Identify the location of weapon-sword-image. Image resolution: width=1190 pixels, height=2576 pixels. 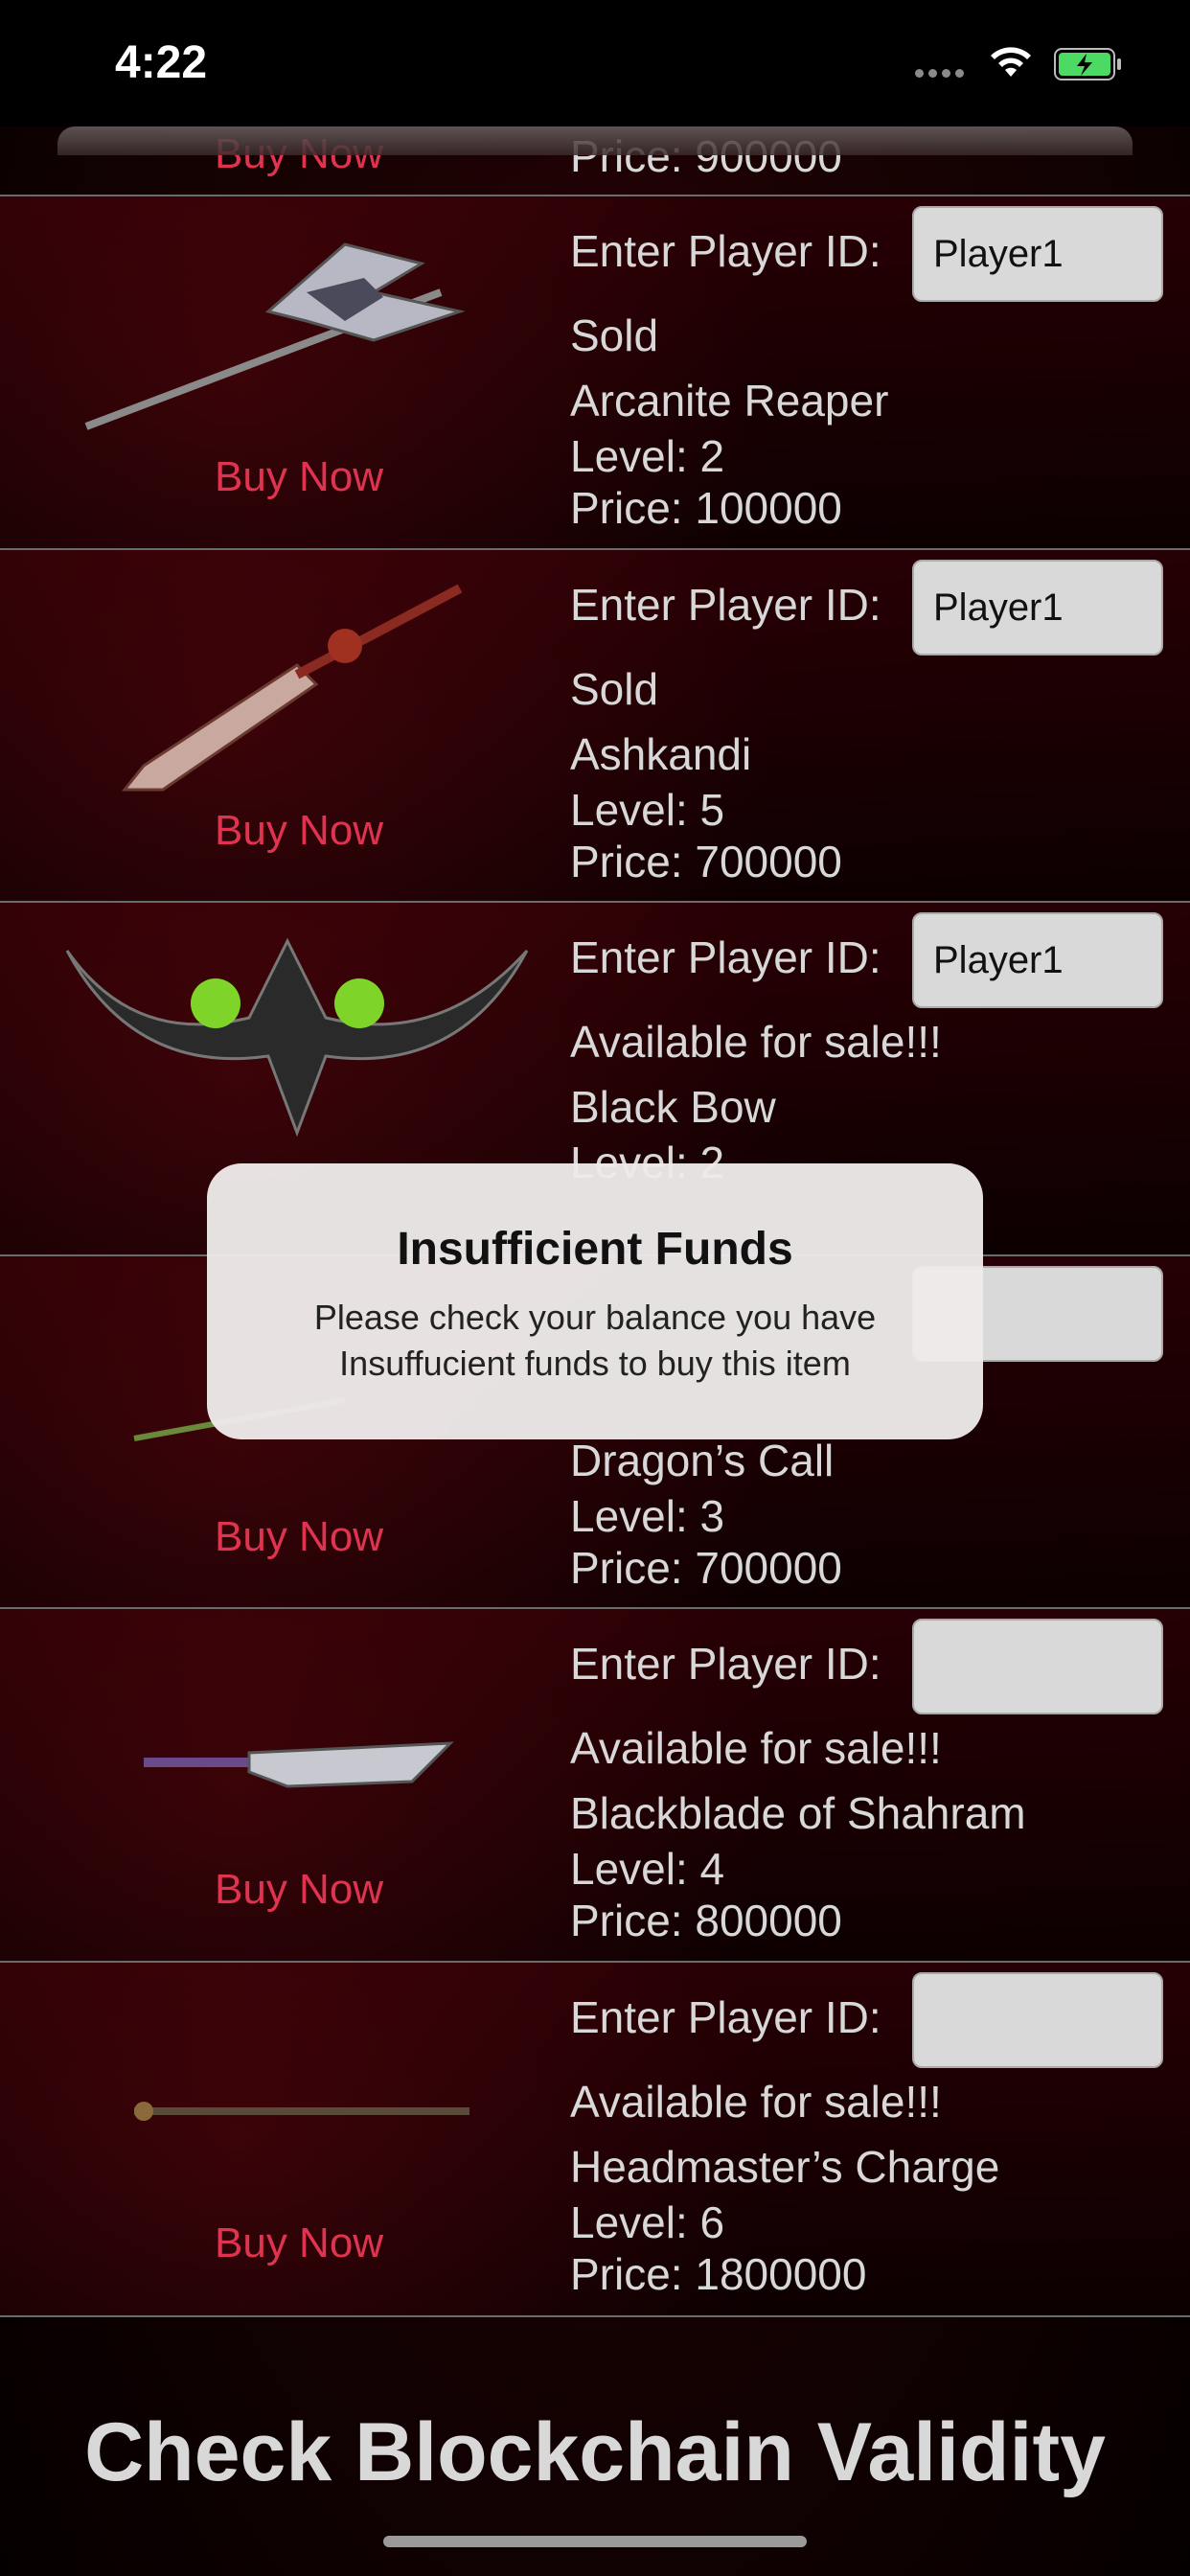
(292, 688).